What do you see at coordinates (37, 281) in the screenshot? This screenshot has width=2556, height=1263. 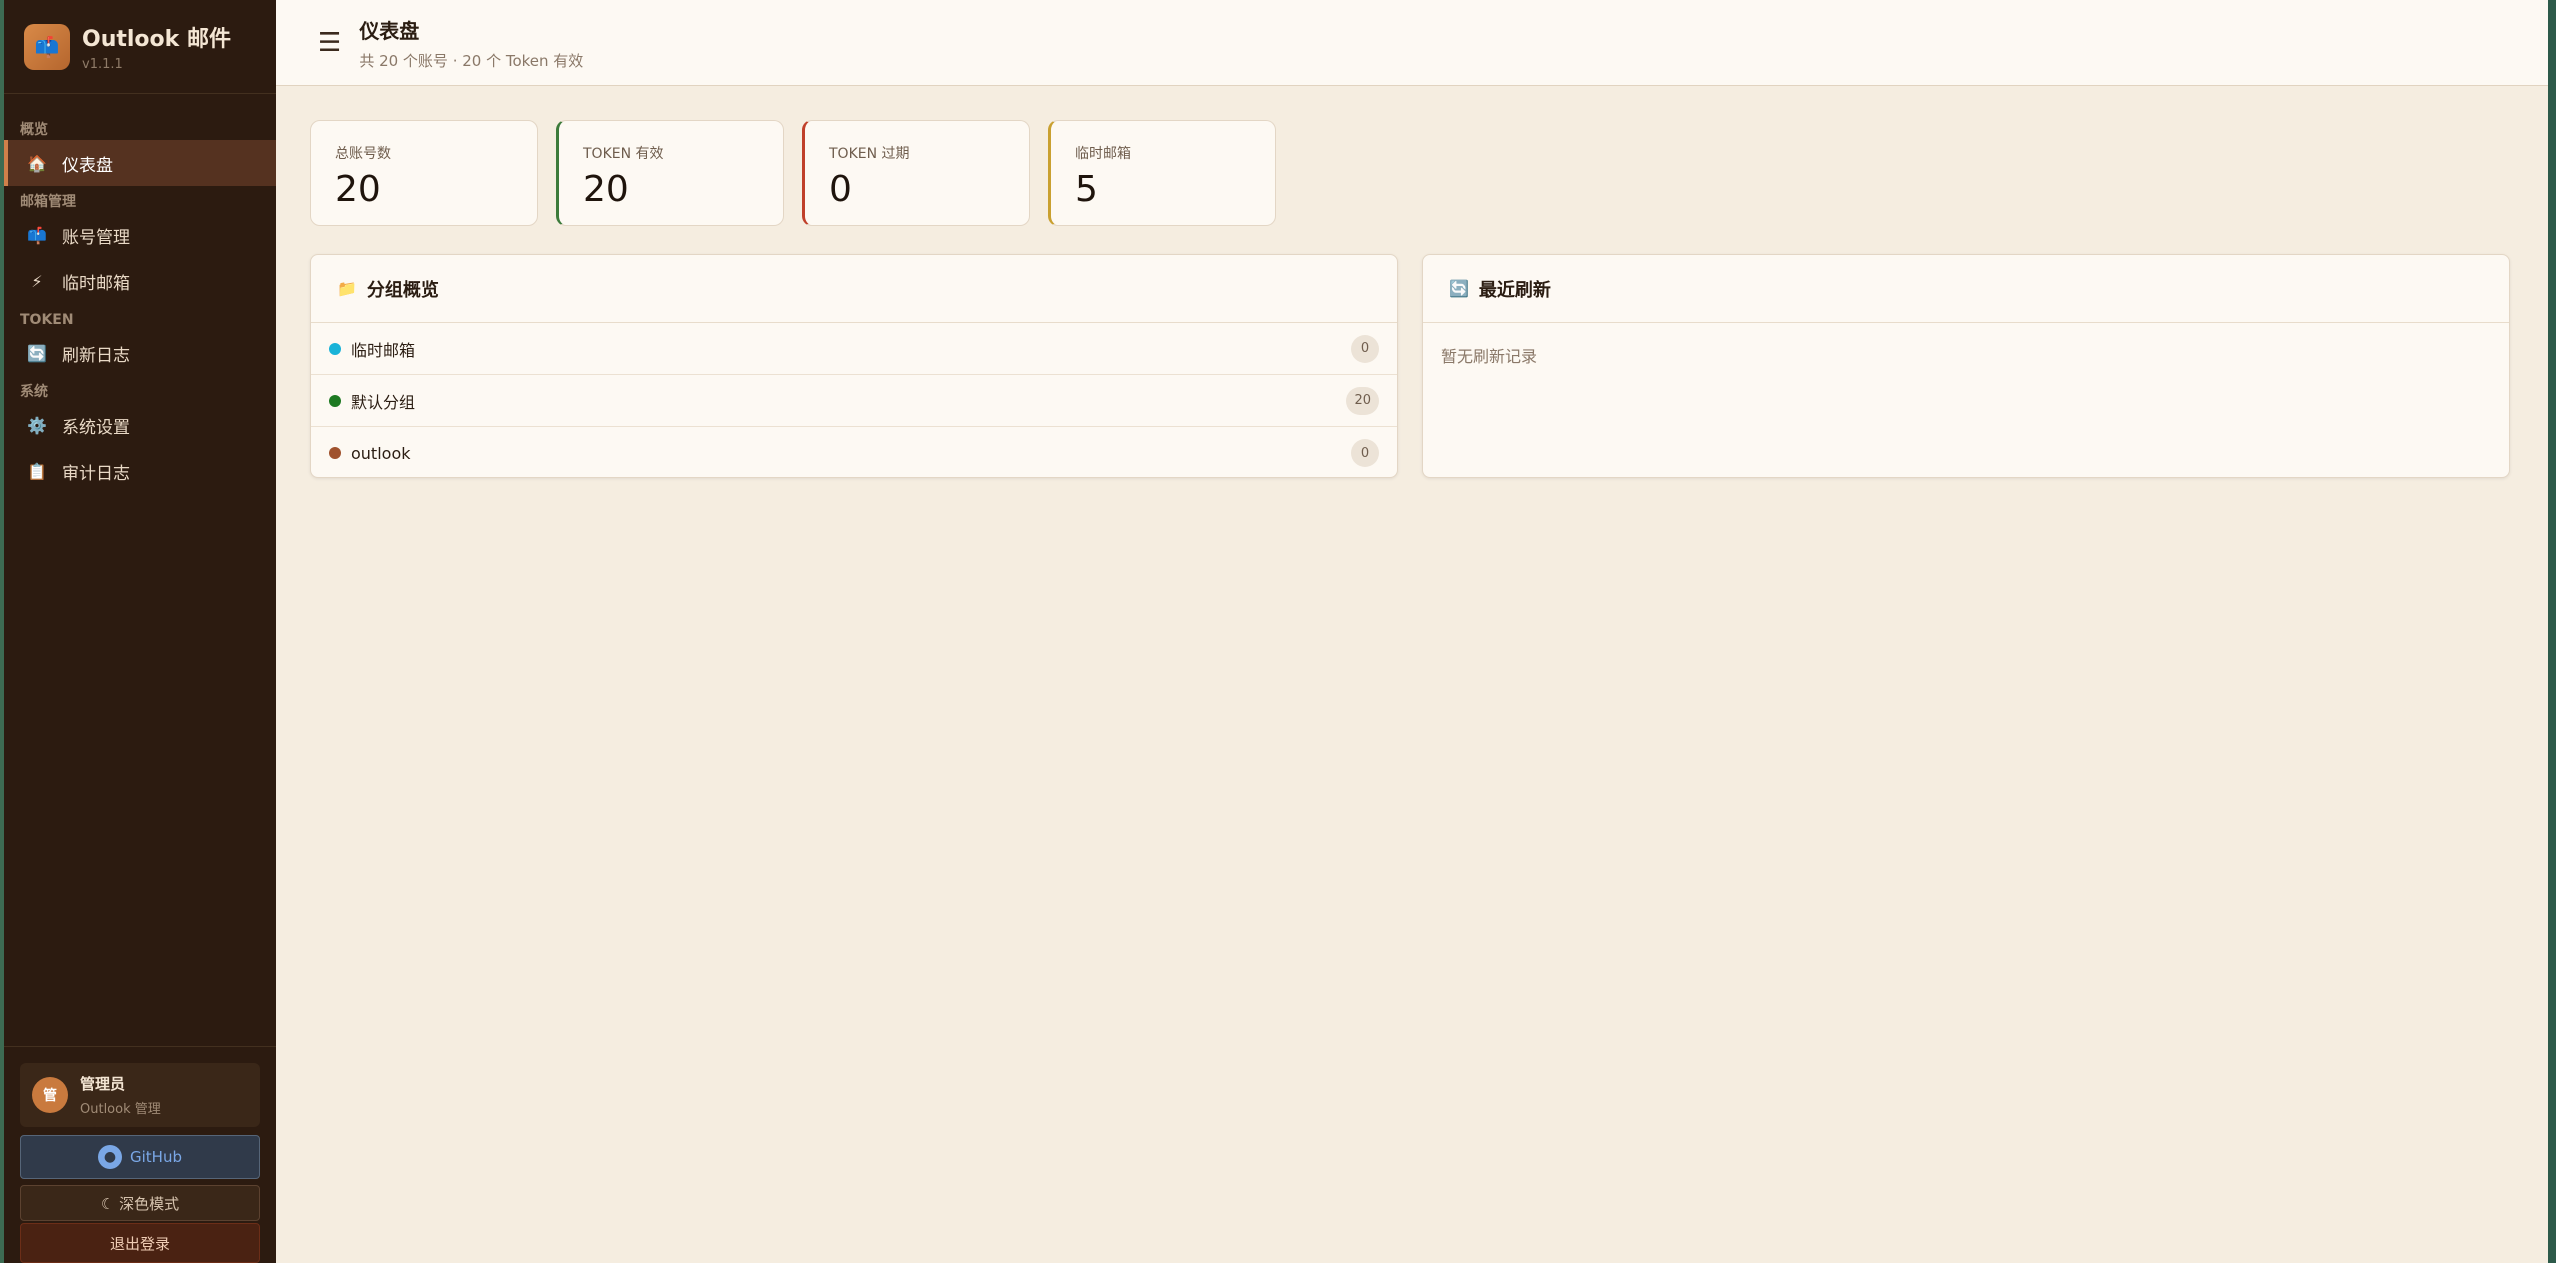 I see `lightning-icon: ⚡` at bounding box center [37, 281].